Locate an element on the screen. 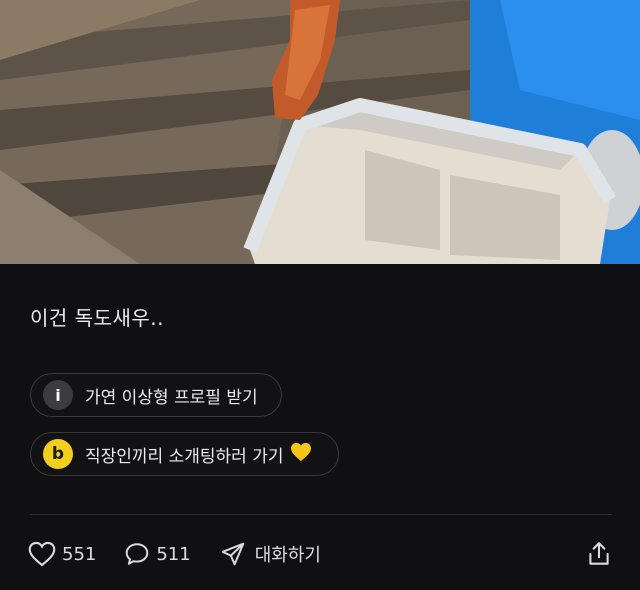  profile-link-chip: i 가연 이상형 프로필 받기 is located at coordinates (156, 395).